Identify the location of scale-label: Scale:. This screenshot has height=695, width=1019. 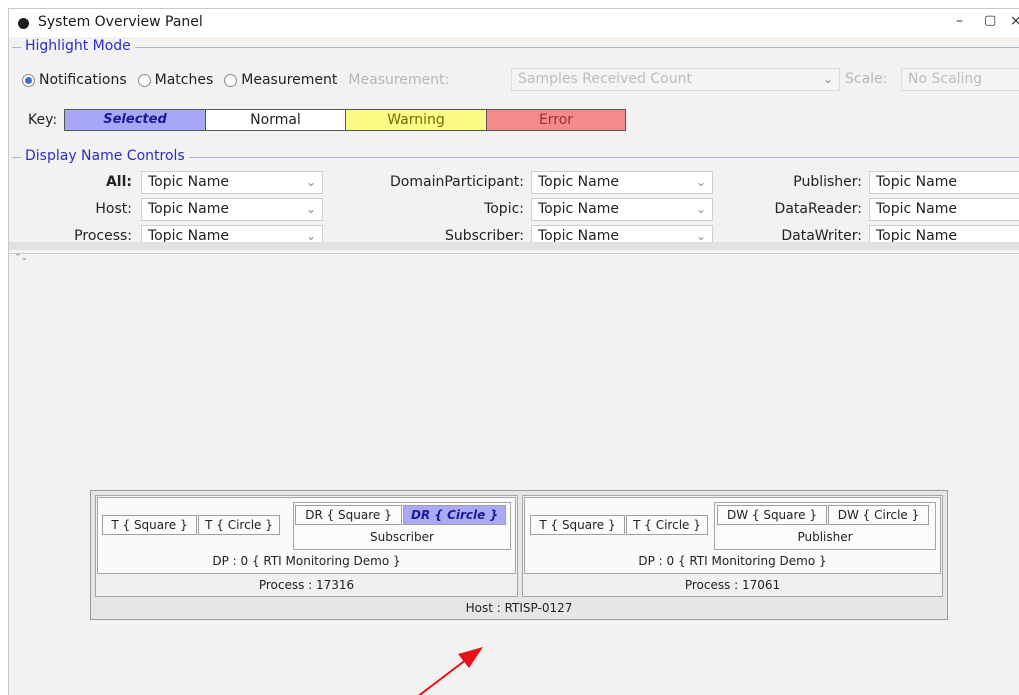
(866, 79).